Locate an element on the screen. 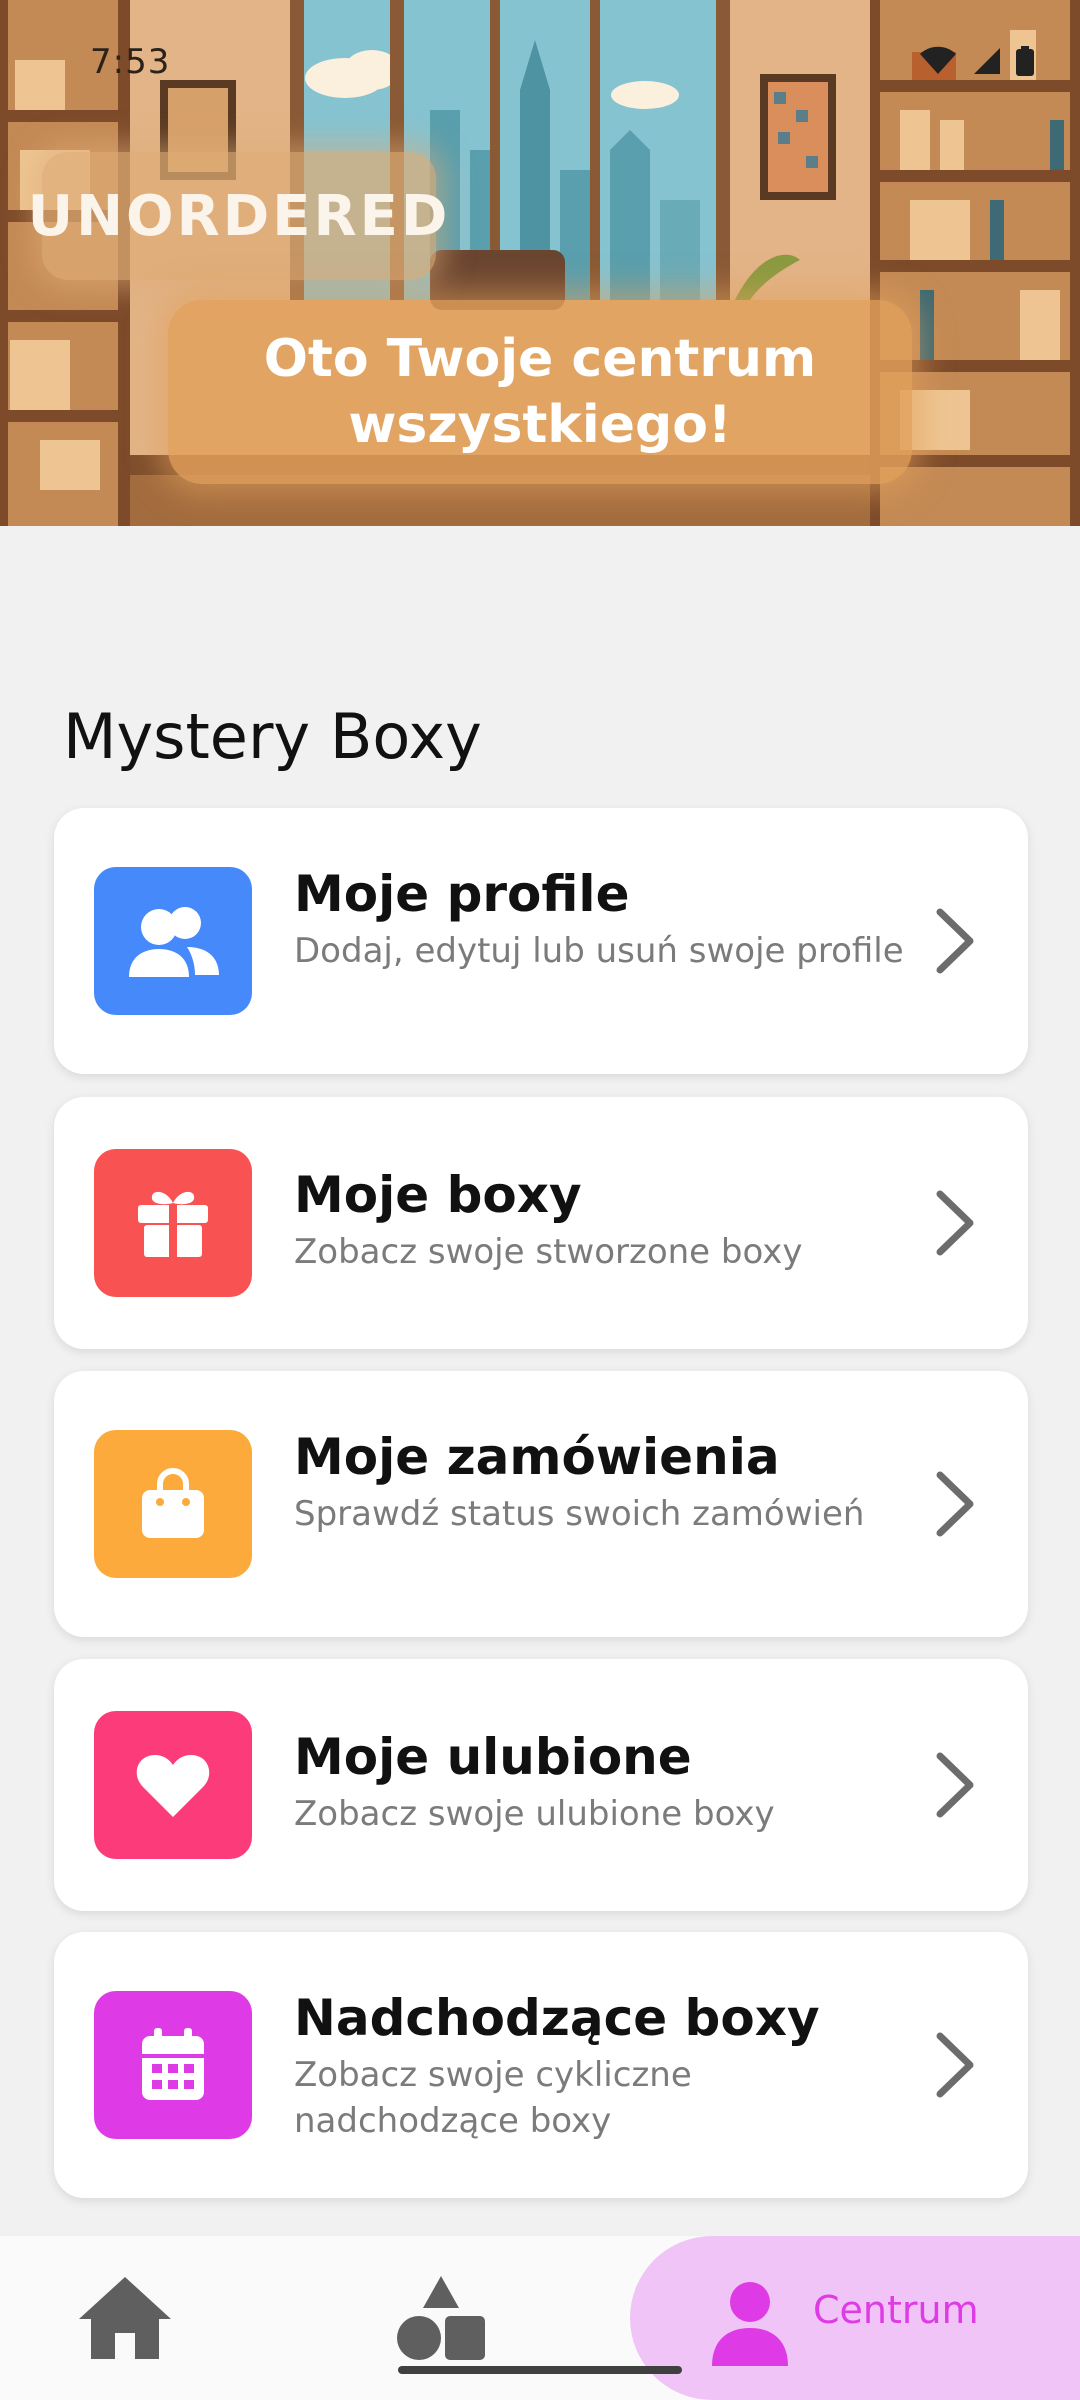  nav-centrum-label: Centrum is located at coordinates (896, 2310).